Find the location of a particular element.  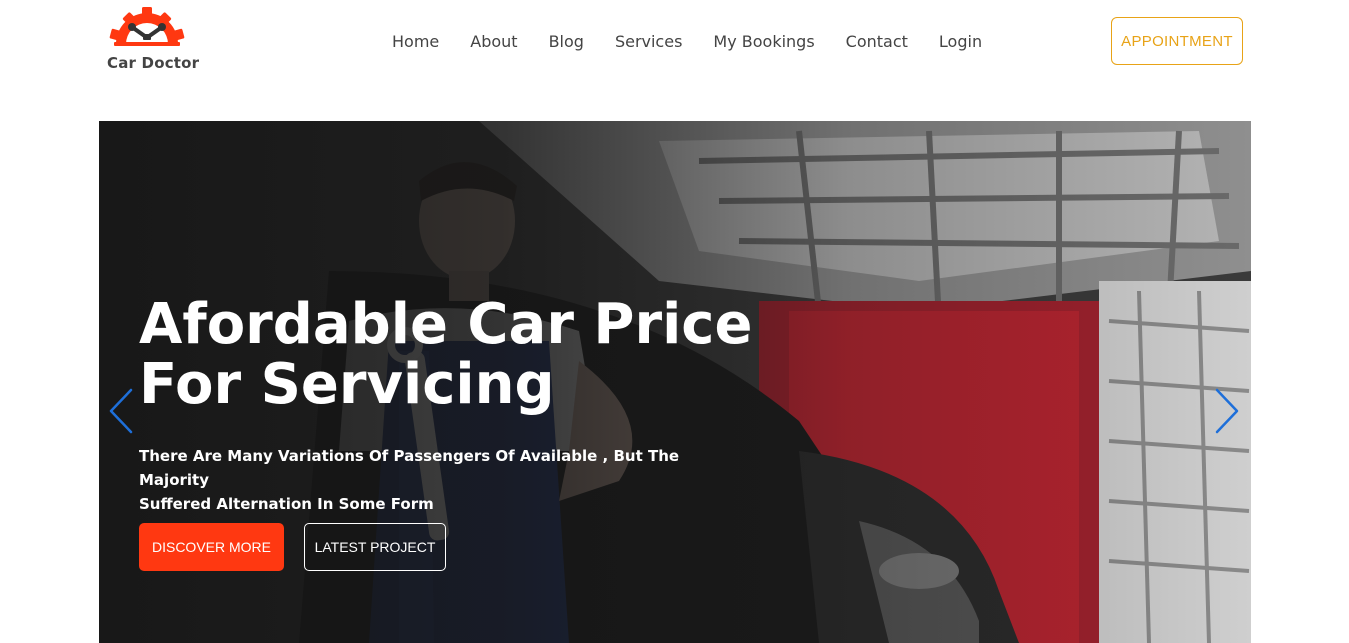

nav-home: Home is located at coordinates (415, 42).